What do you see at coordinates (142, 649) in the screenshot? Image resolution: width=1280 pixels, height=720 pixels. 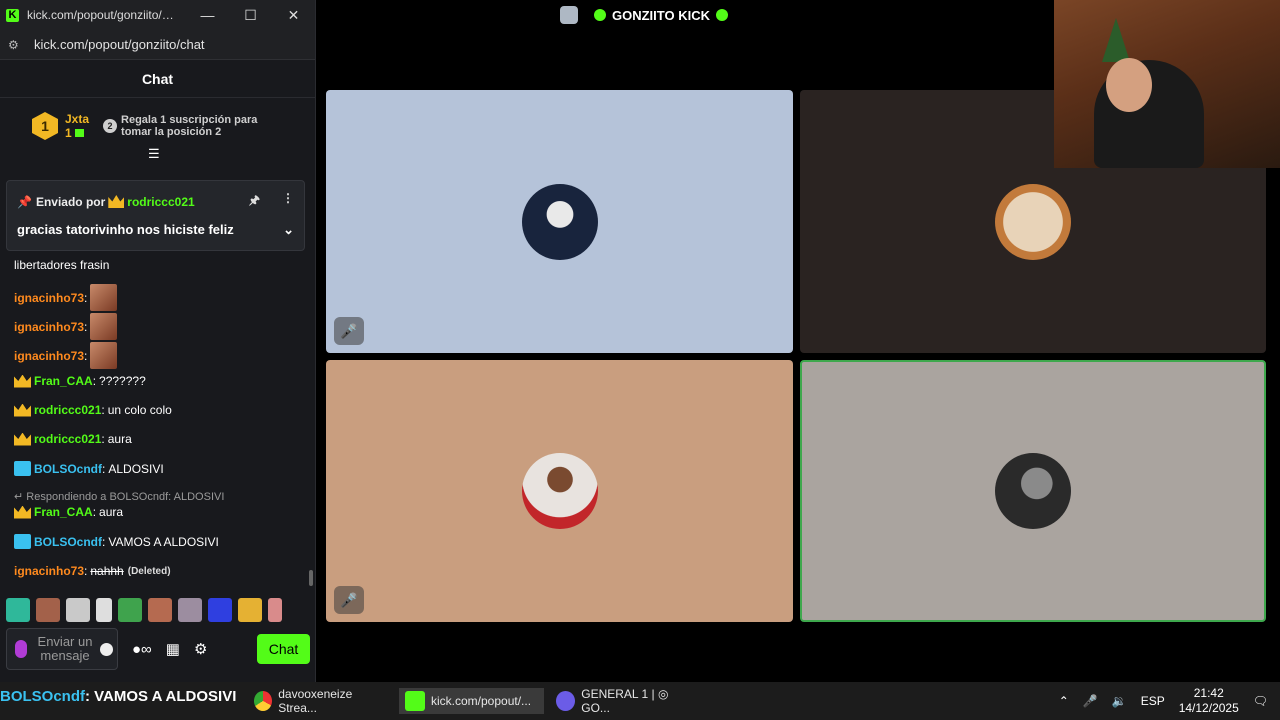 I see `connections-icon: ●∞` at bounding box center [142, 649].